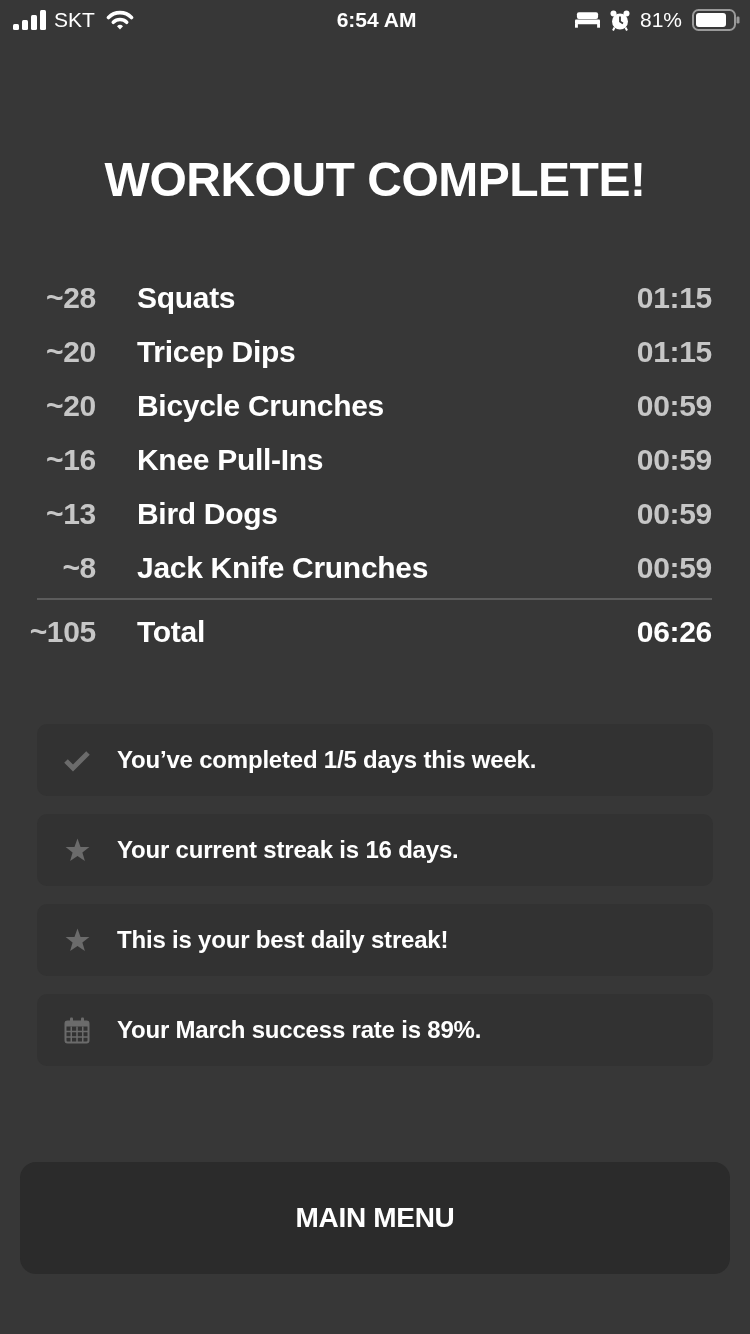  Describe the element at coordinates (119, 20) in the screenshot. I see `wifi-icon` at that location.